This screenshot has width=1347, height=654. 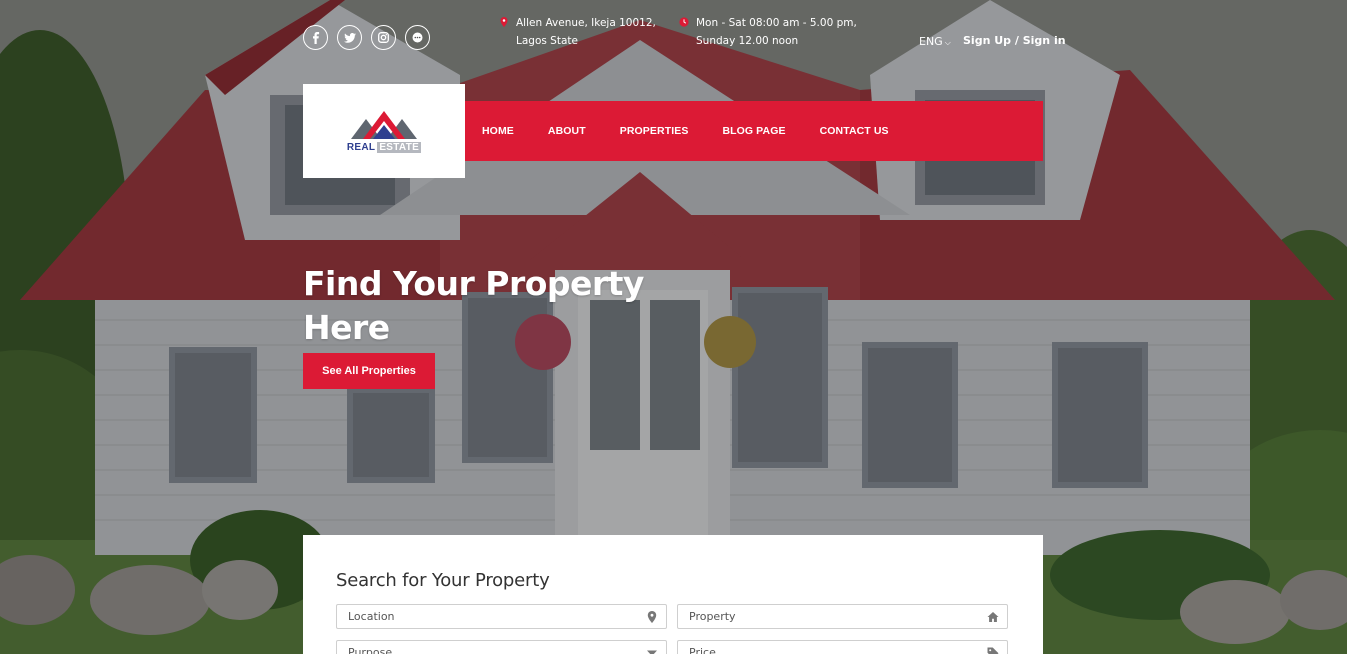 I want to click on location-pin-icon, so click(x=504, y=22).